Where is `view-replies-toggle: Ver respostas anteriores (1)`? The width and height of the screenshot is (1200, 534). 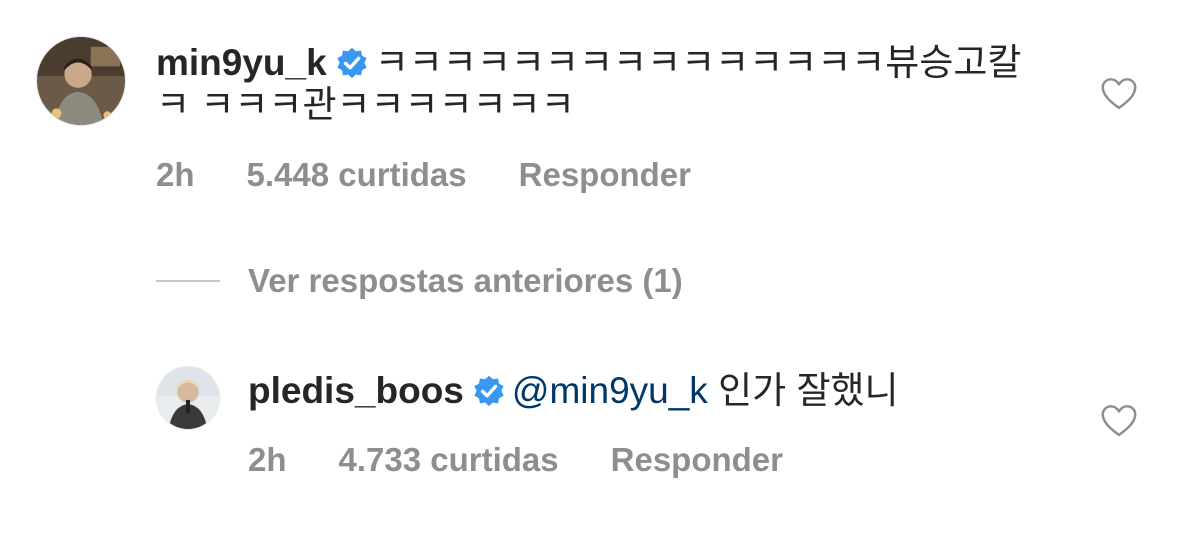 view-replies-toggle: Ver respostas anteriores (1) is located at coordinates (419, 281).